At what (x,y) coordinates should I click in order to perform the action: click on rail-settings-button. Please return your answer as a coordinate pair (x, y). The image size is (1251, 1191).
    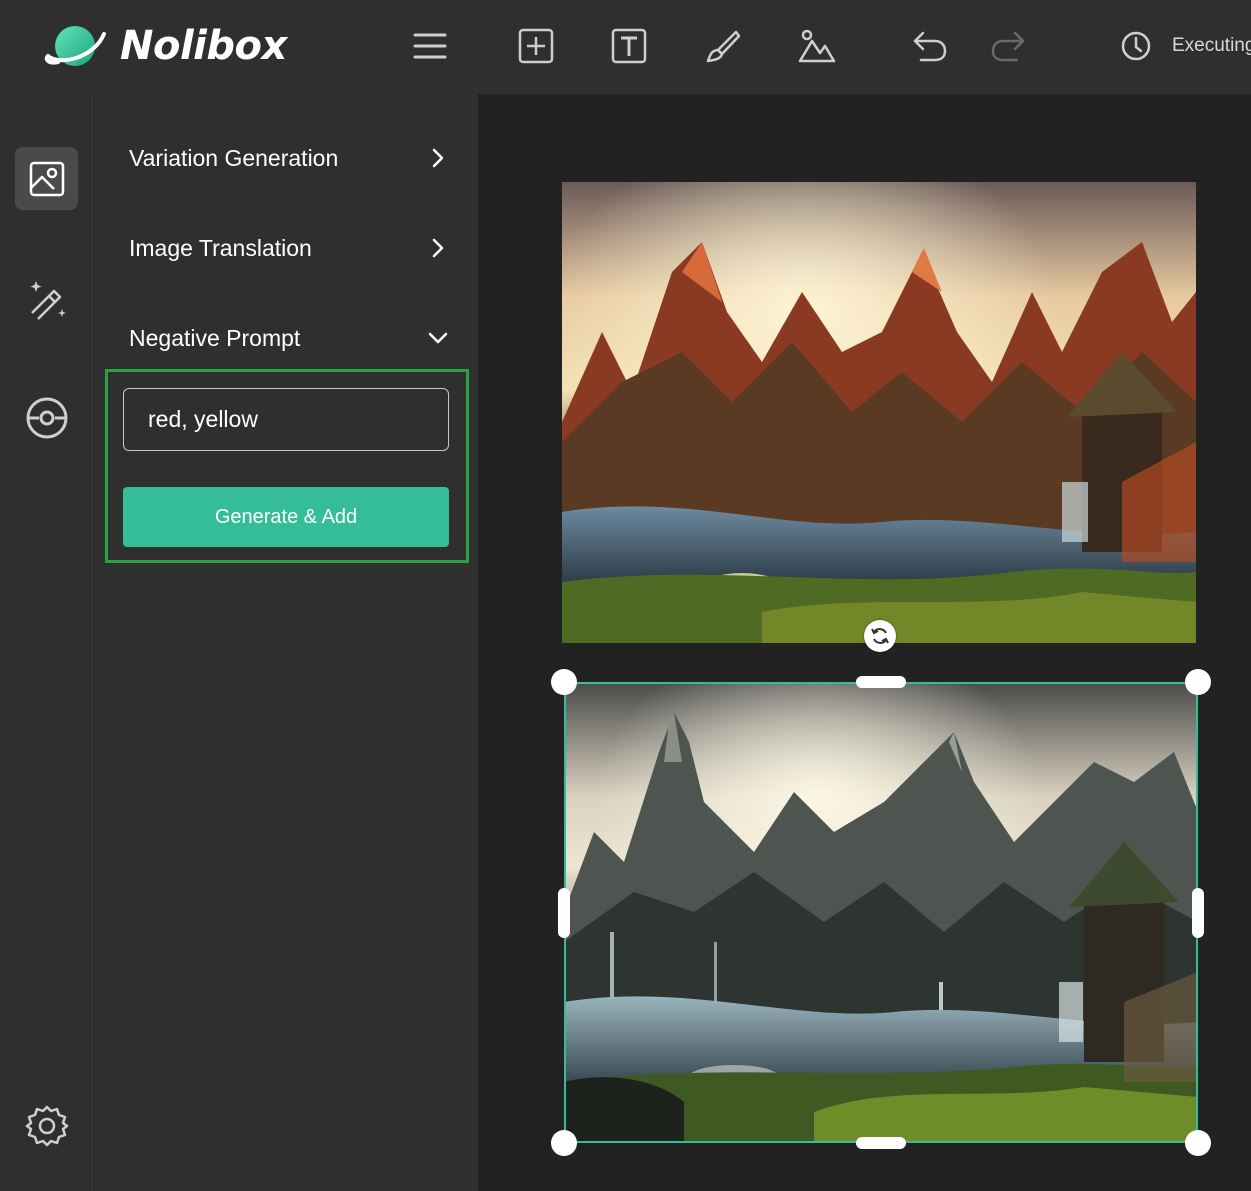
    Looking at the image, I should click on (46, 1125).